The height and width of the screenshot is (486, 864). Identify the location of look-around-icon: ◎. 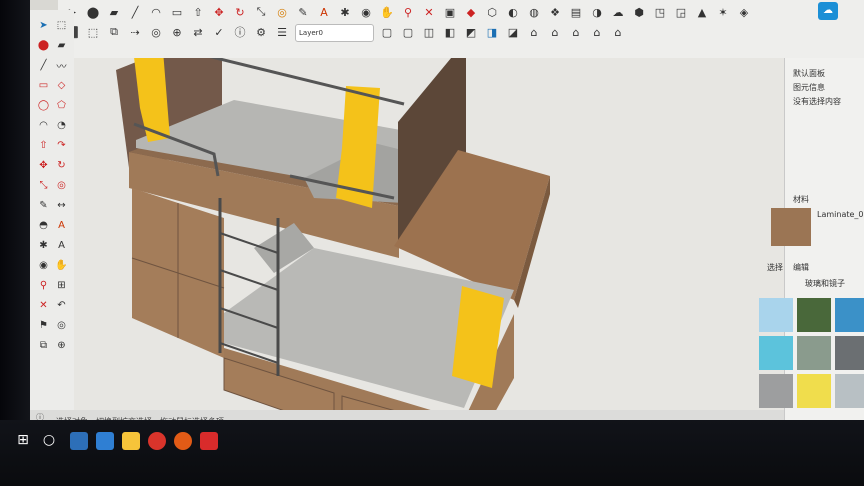
(156, 32).